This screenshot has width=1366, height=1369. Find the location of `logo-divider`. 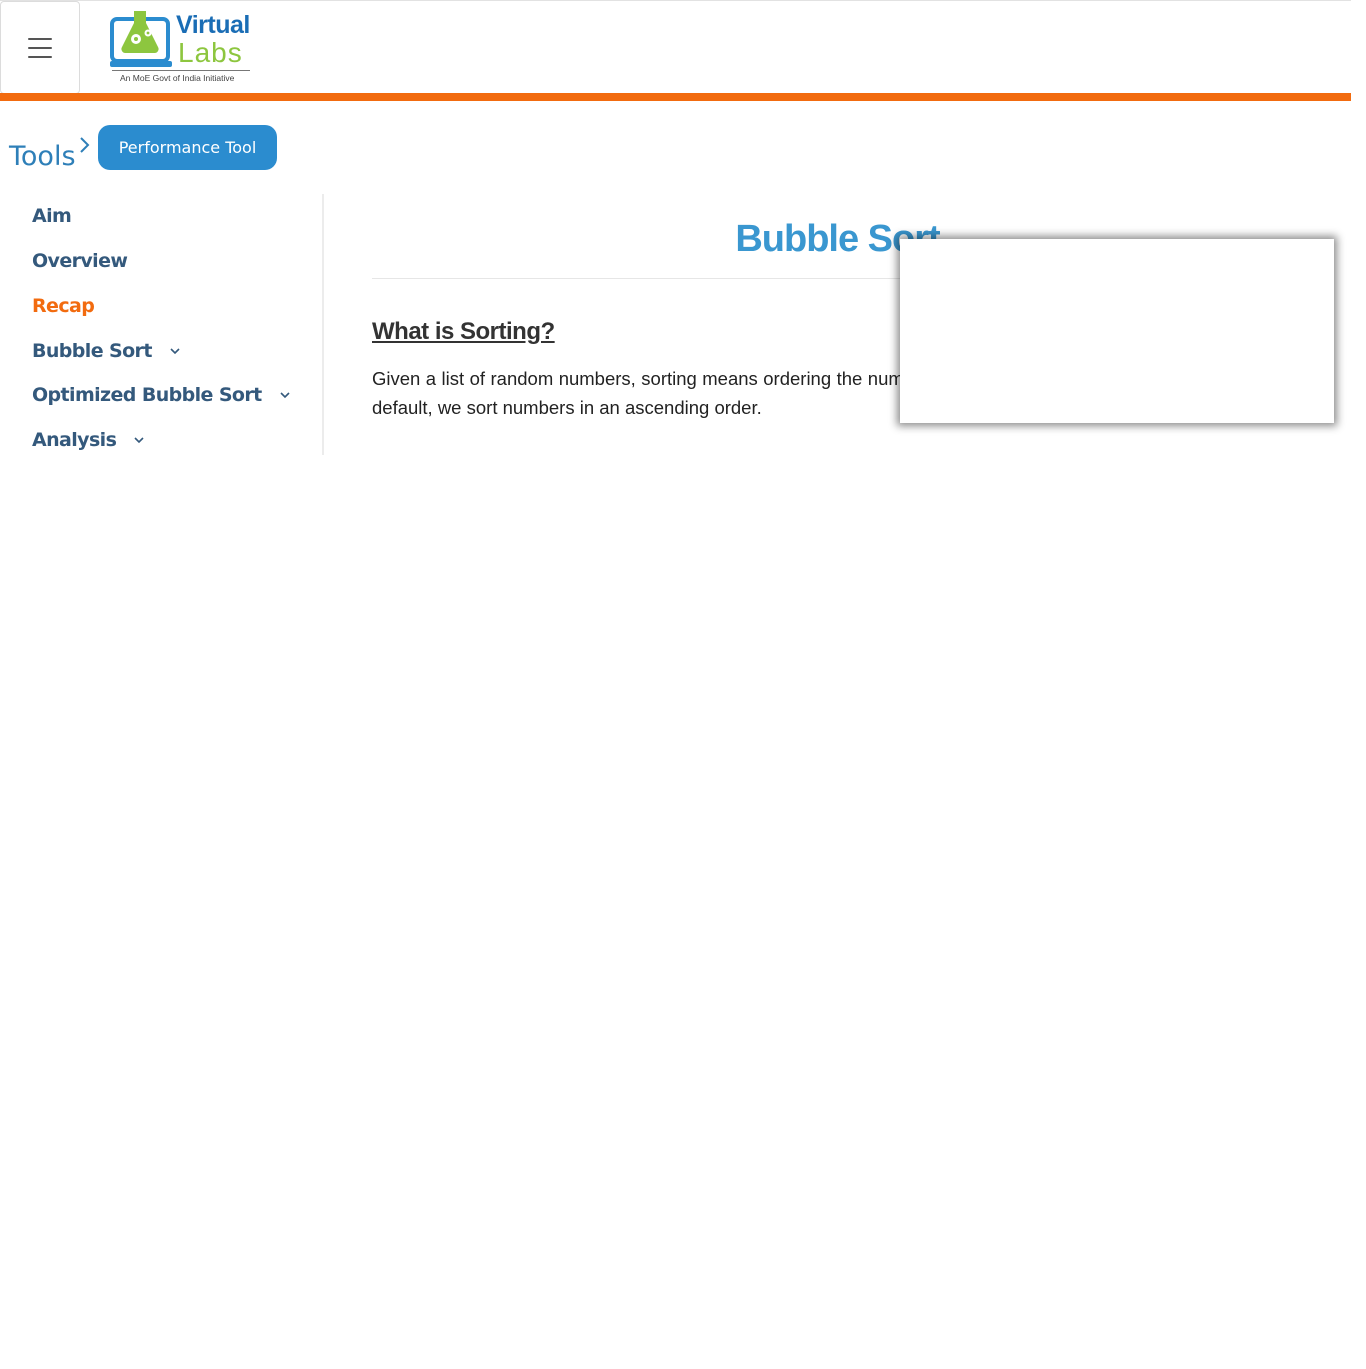

logo-divider is located at coordinates (181, 70).